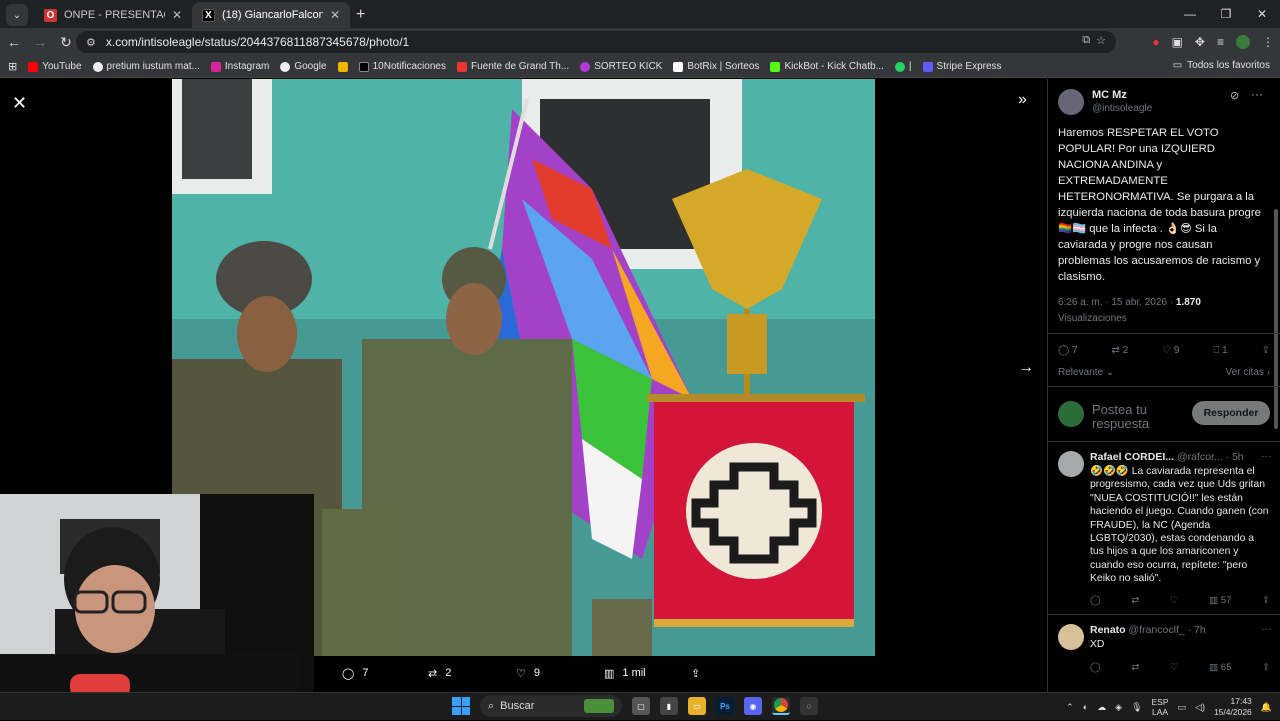 The height and width of the screenshot is (721, 1280). What do you see at coordinates (55, 66) in the screenshot?
I see `bookmark-youtube: YouTube` at bounding box center [55, 66].